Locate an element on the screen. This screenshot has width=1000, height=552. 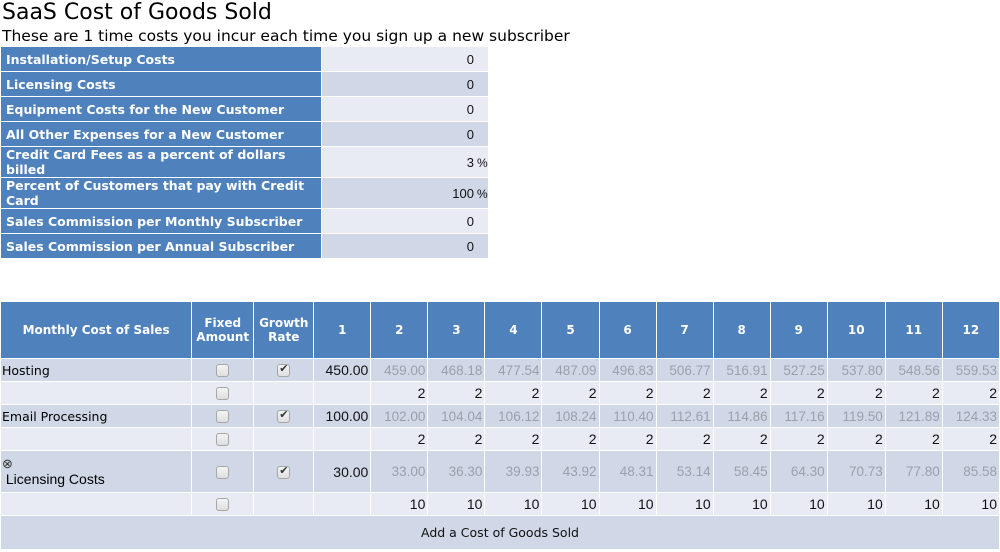
cost-name-cell: ⊗ Licensing Costs is located at coordinates (96, 471).